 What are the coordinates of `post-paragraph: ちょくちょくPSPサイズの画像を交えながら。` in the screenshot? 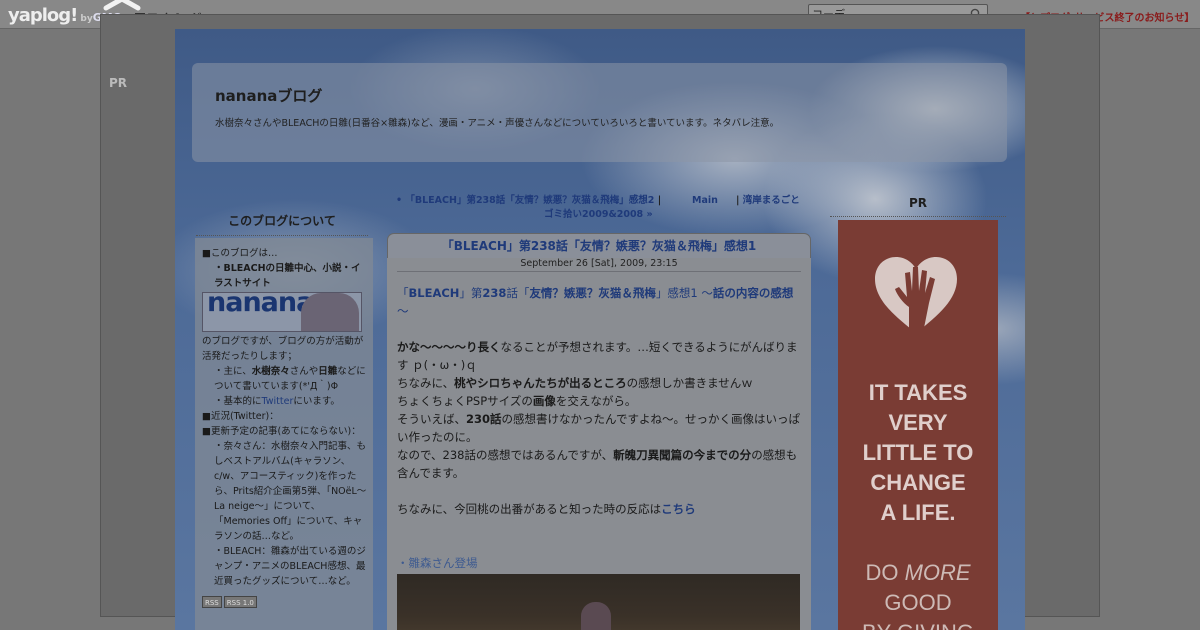 It's located at (599, 401).